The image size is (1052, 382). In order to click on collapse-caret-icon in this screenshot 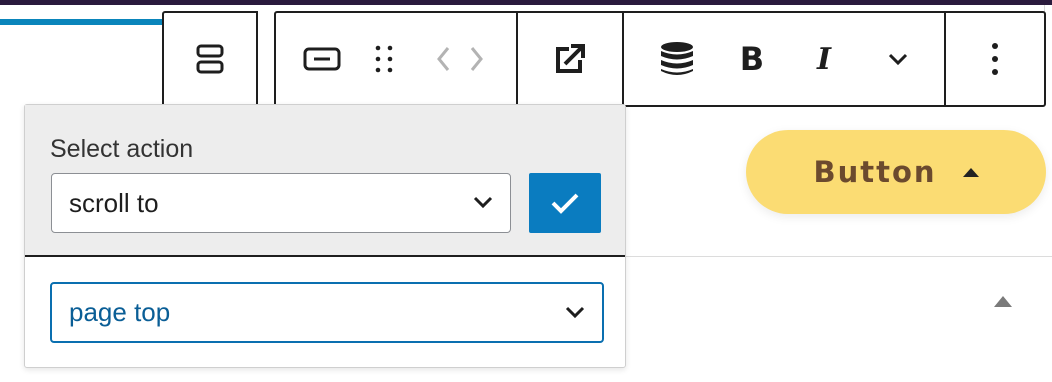, I will do `click(1003, 301)`.